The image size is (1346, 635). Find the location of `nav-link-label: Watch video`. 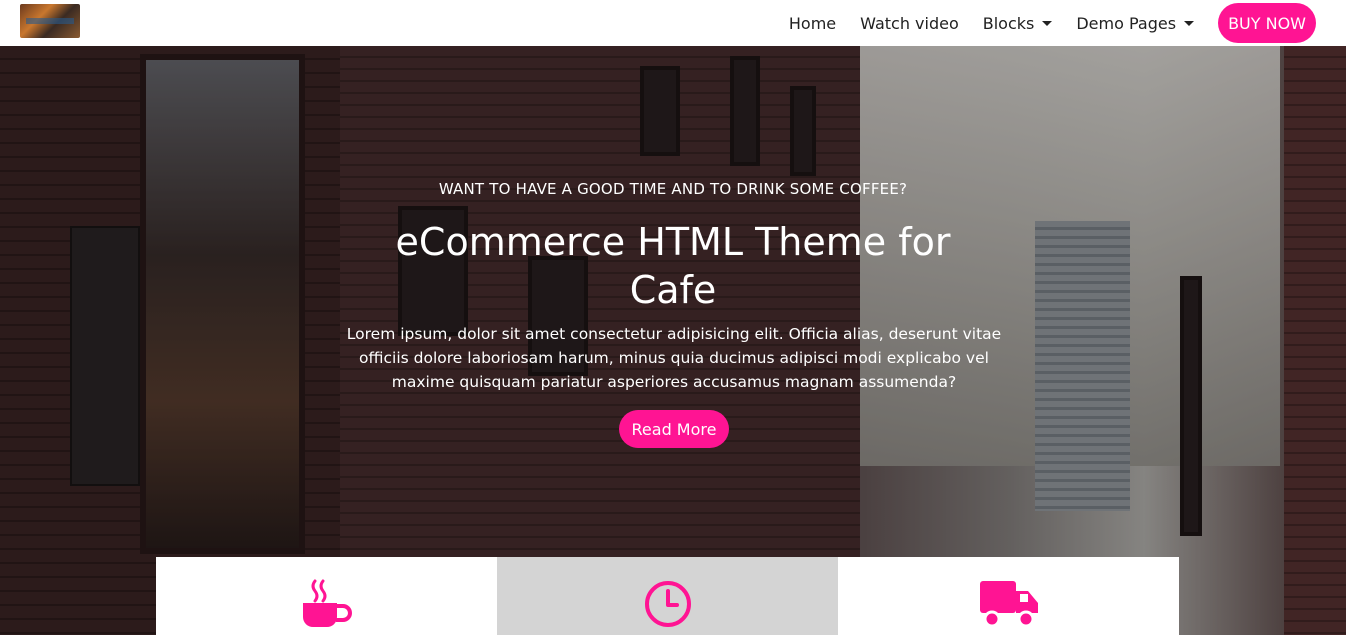

nav-link-label: Watch video is located at coordinates (909, 23).